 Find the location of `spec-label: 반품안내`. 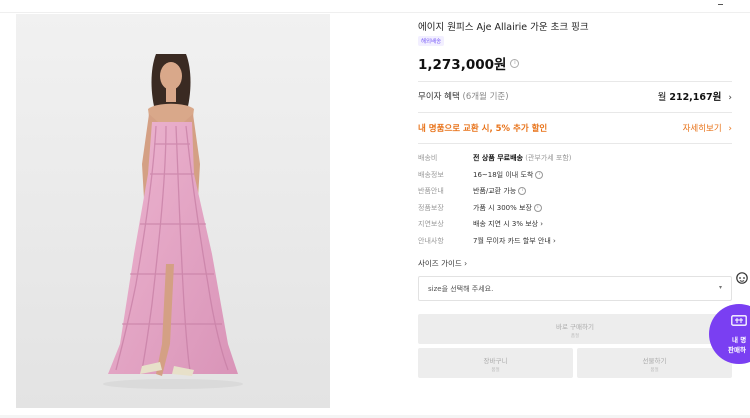

spec-label: 반품안내 is located at coordinates (431, 191).